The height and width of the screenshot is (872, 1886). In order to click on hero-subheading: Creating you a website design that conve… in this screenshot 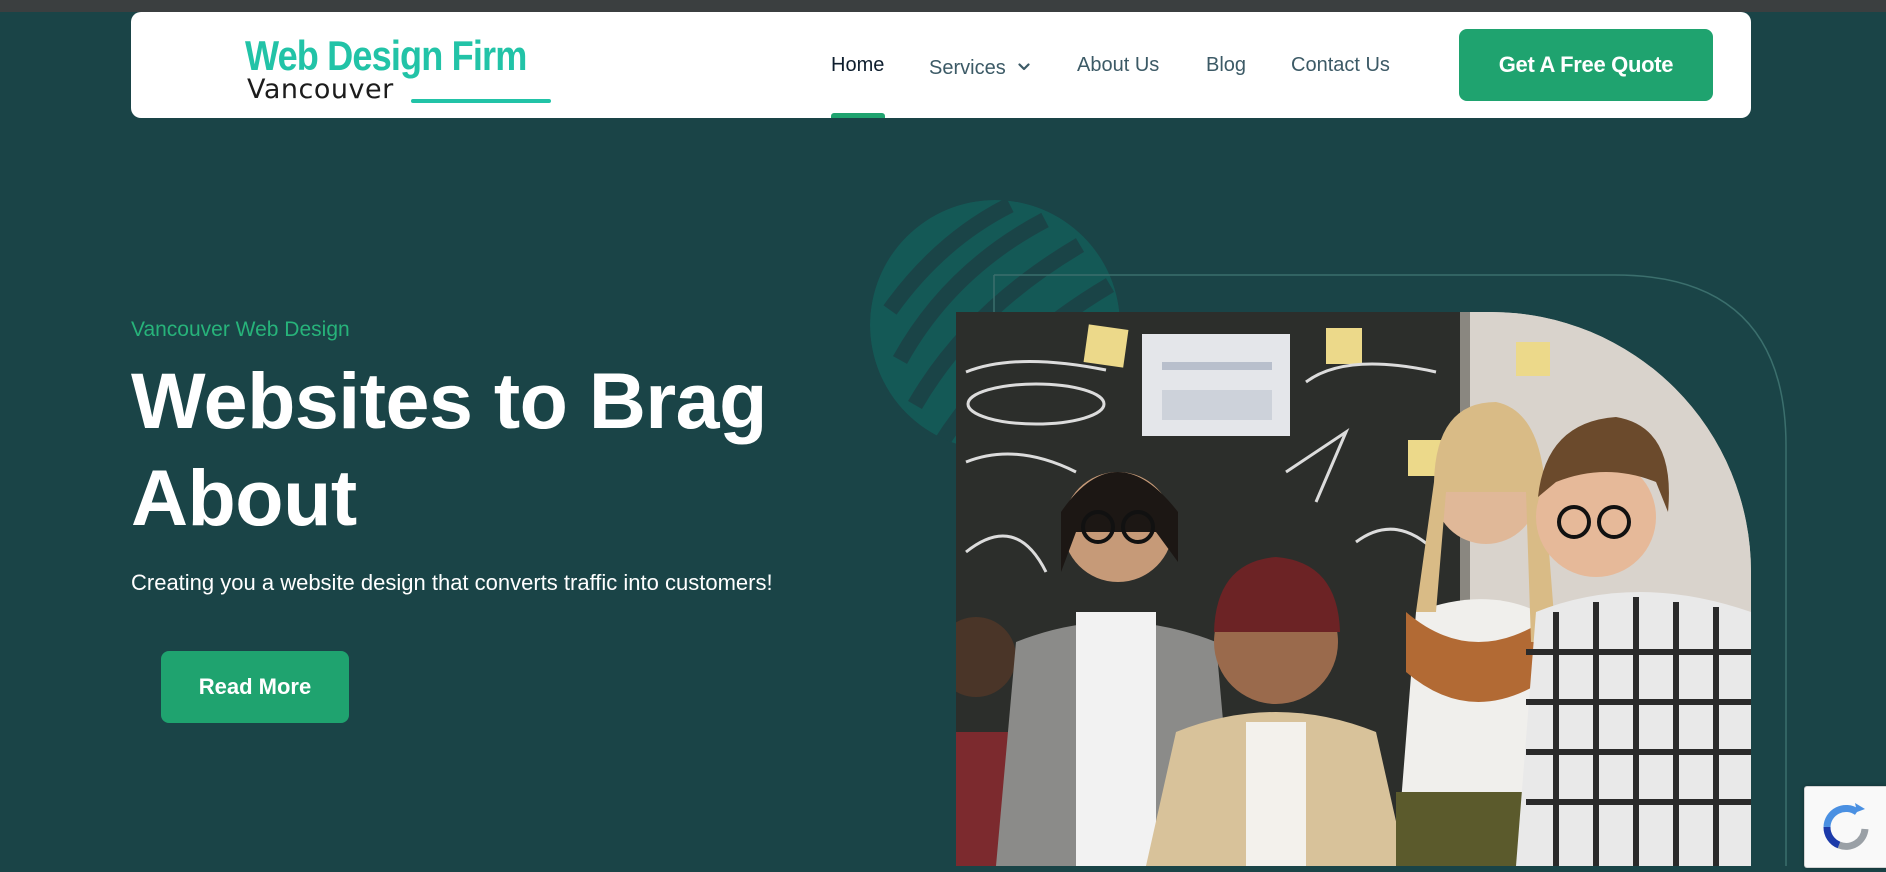, I will do `click(452, 582)`.